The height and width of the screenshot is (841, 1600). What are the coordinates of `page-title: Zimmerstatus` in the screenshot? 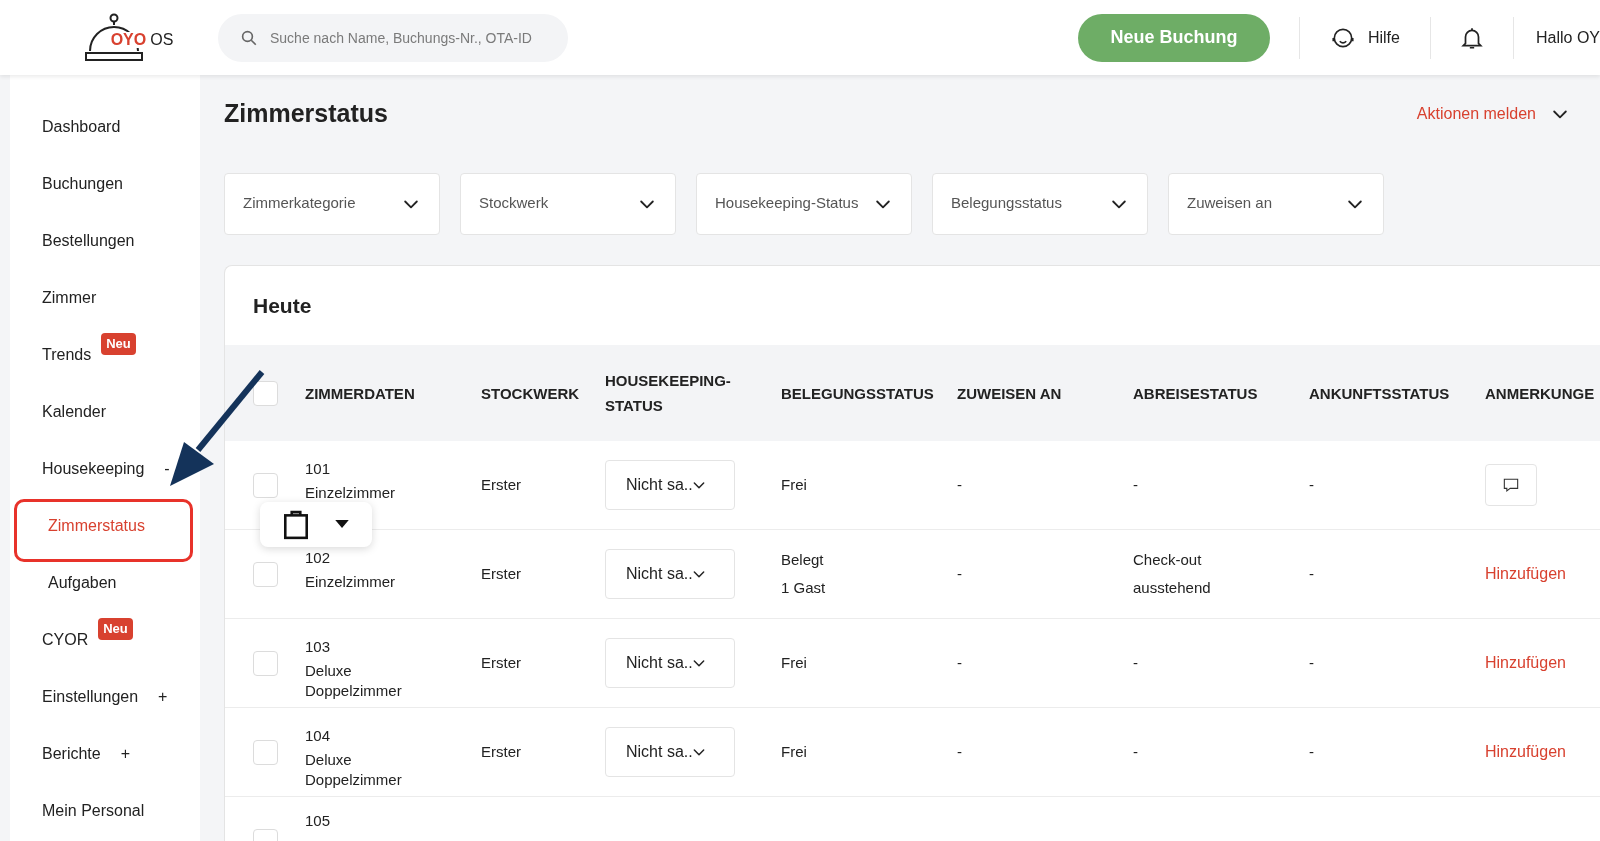 It's located at (306, 113).